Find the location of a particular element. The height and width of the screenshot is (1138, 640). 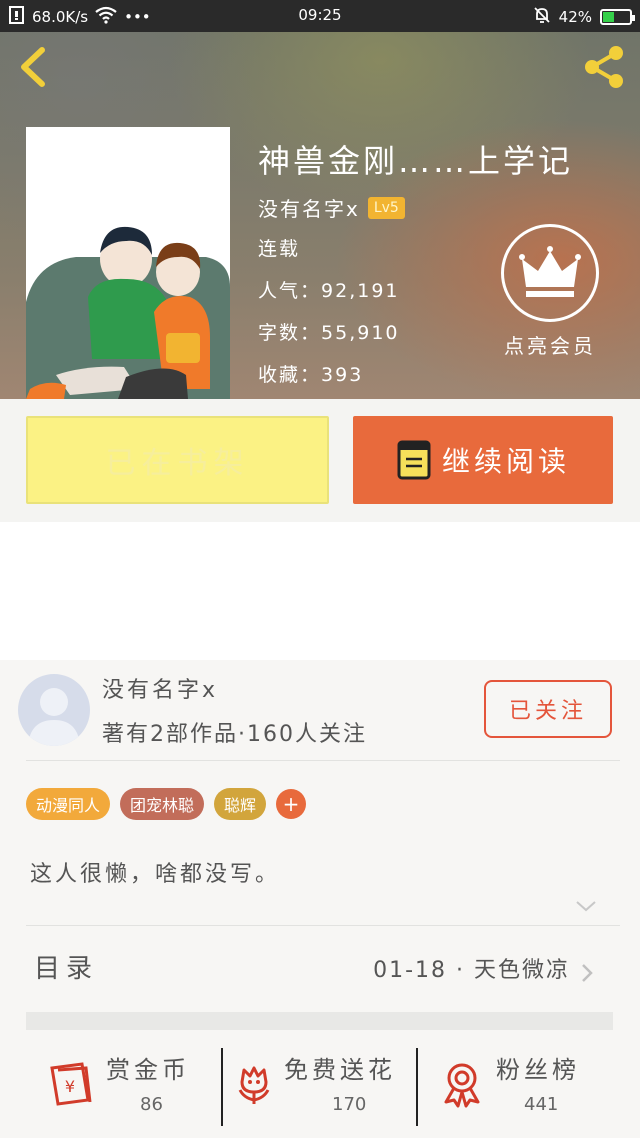

default-avatar-icon is located at coordinates (54, 717).